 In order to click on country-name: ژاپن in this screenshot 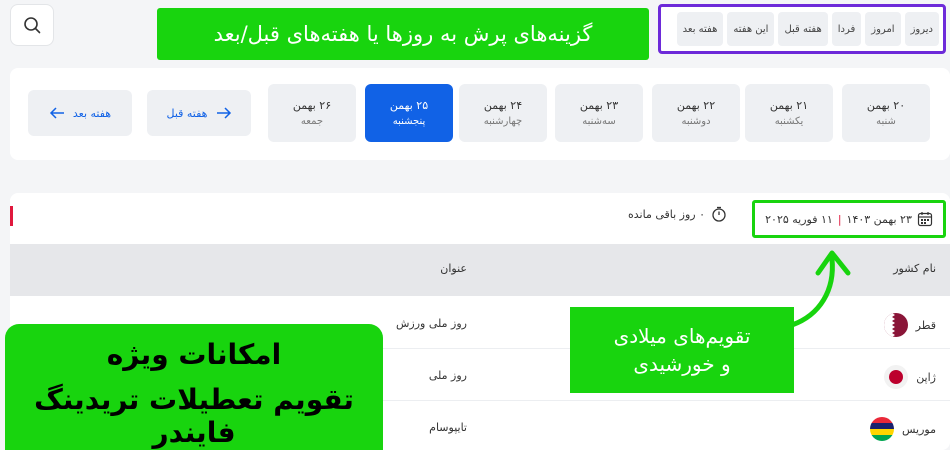, I will do `click(926, 377)`.